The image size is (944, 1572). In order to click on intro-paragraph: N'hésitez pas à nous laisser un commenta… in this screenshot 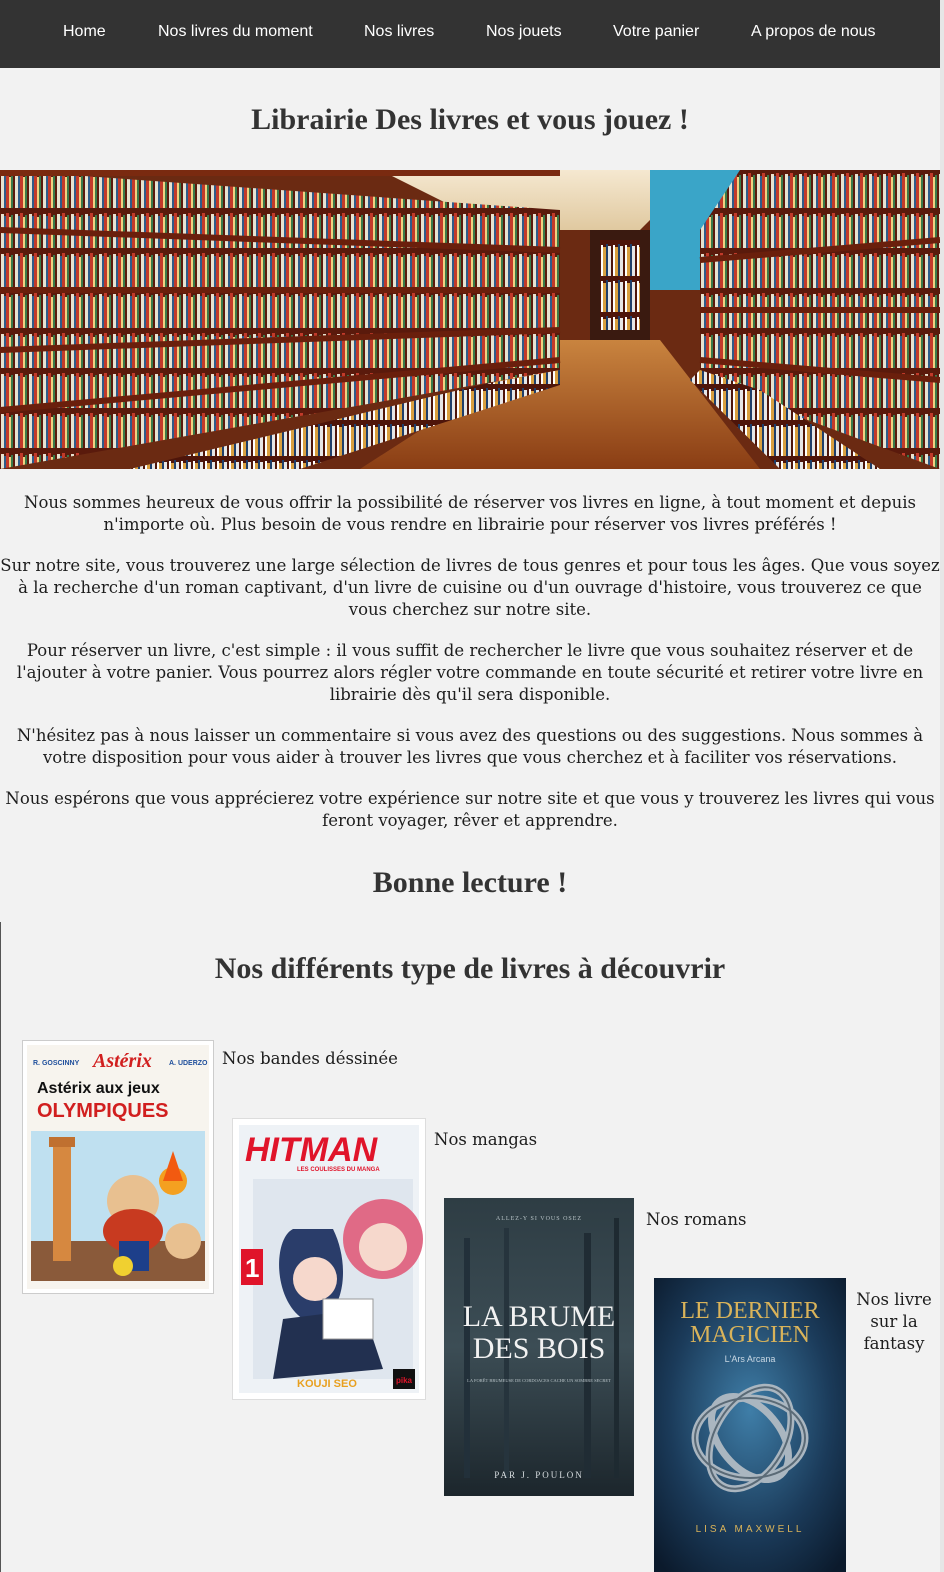, I will do `click(470, 746)`.